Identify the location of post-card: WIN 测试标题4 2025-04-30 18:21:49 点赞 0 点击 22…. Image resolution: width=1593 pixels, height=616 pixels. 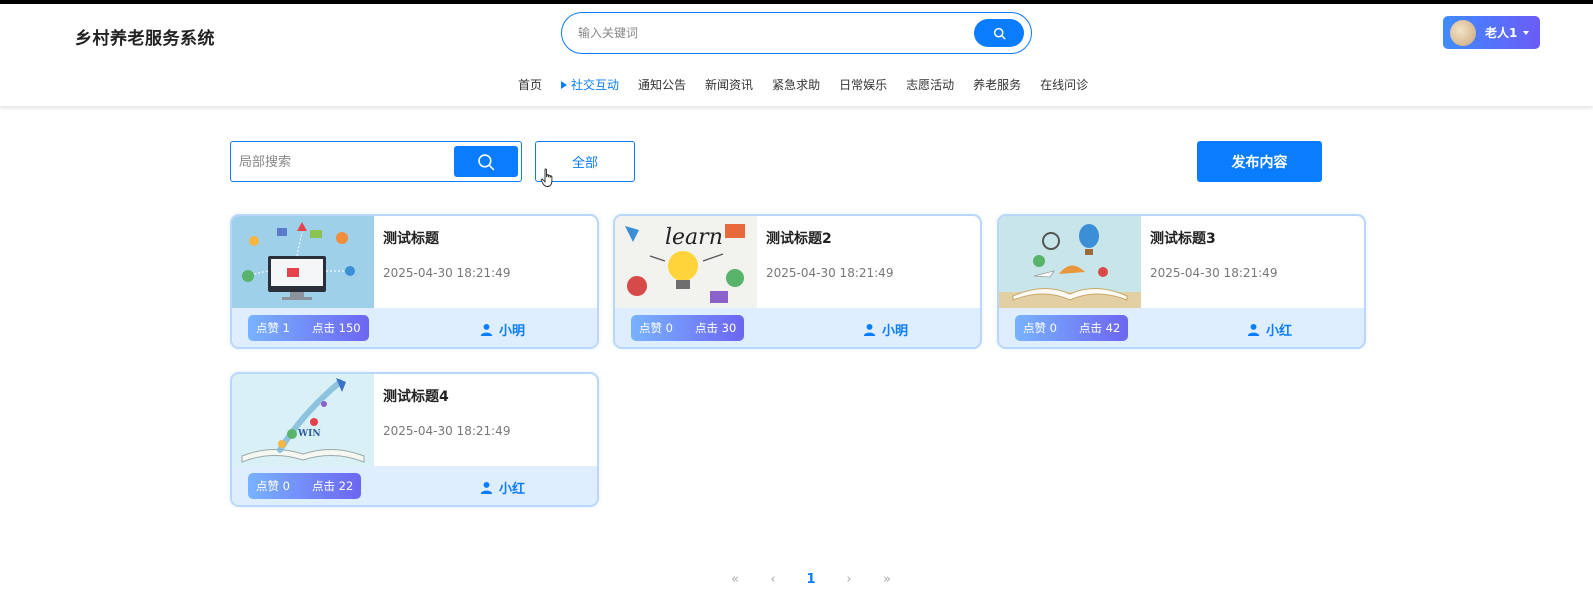
(414, 439).